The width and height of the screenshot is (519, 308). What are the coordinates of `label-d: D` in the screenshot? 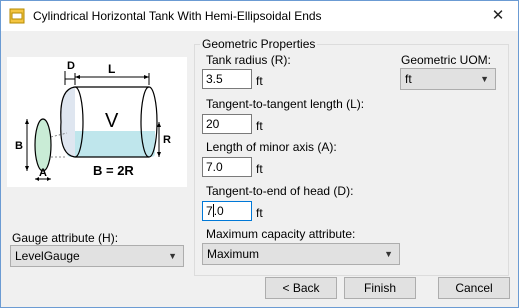 It's located at (71, 66).